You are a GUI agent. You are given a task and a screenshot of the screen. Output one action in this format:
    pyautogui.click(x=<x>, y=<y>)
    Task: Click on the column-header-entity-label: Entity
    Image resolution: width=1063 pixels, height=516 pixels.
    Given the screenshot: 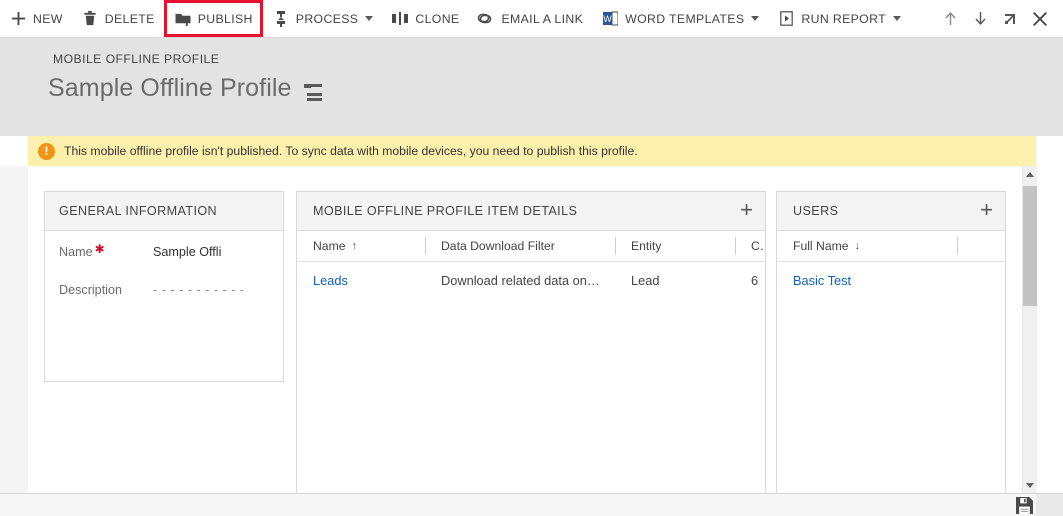 What is the action you would take?
    pyautogui.click(x=646, y=246)
    